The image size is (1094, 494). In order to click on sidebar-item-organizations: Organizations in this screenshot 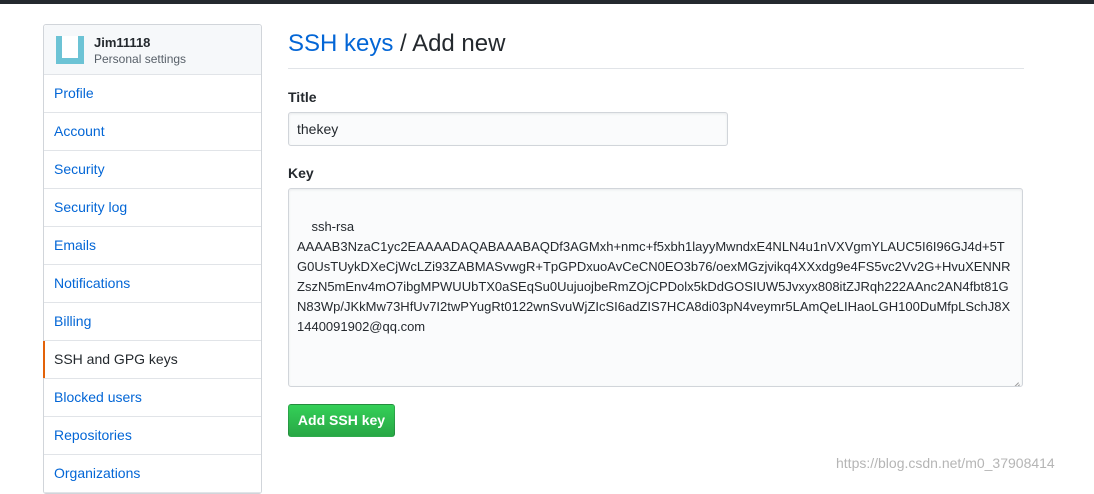, I will do `click(152, 474)`.